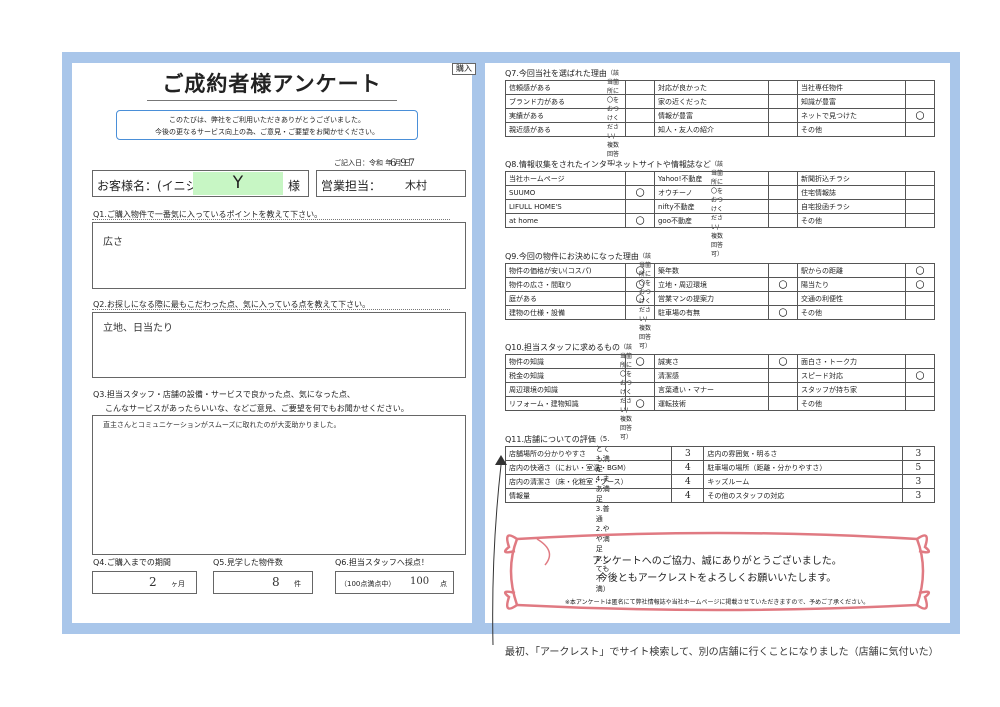 The image size is (1000, 707). Describe the element at coordinates (565, 87) in the screenshot. I see `option-label-cell: 信頼感がある` at that location.